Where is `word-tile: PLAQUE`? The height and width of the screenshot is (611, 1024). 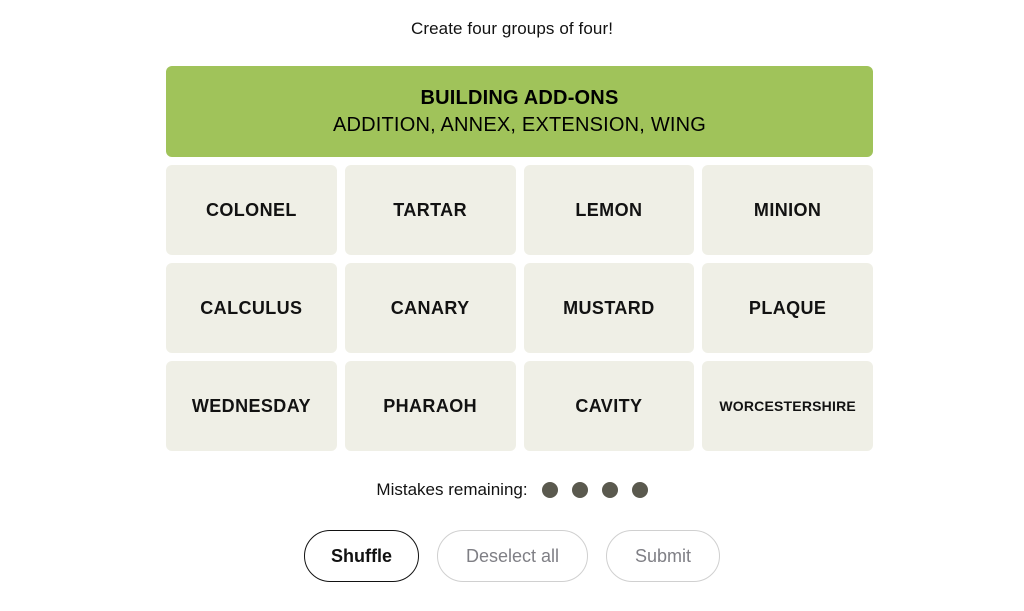
word-tile: PLAQUE is located at coordinates (787, 308).